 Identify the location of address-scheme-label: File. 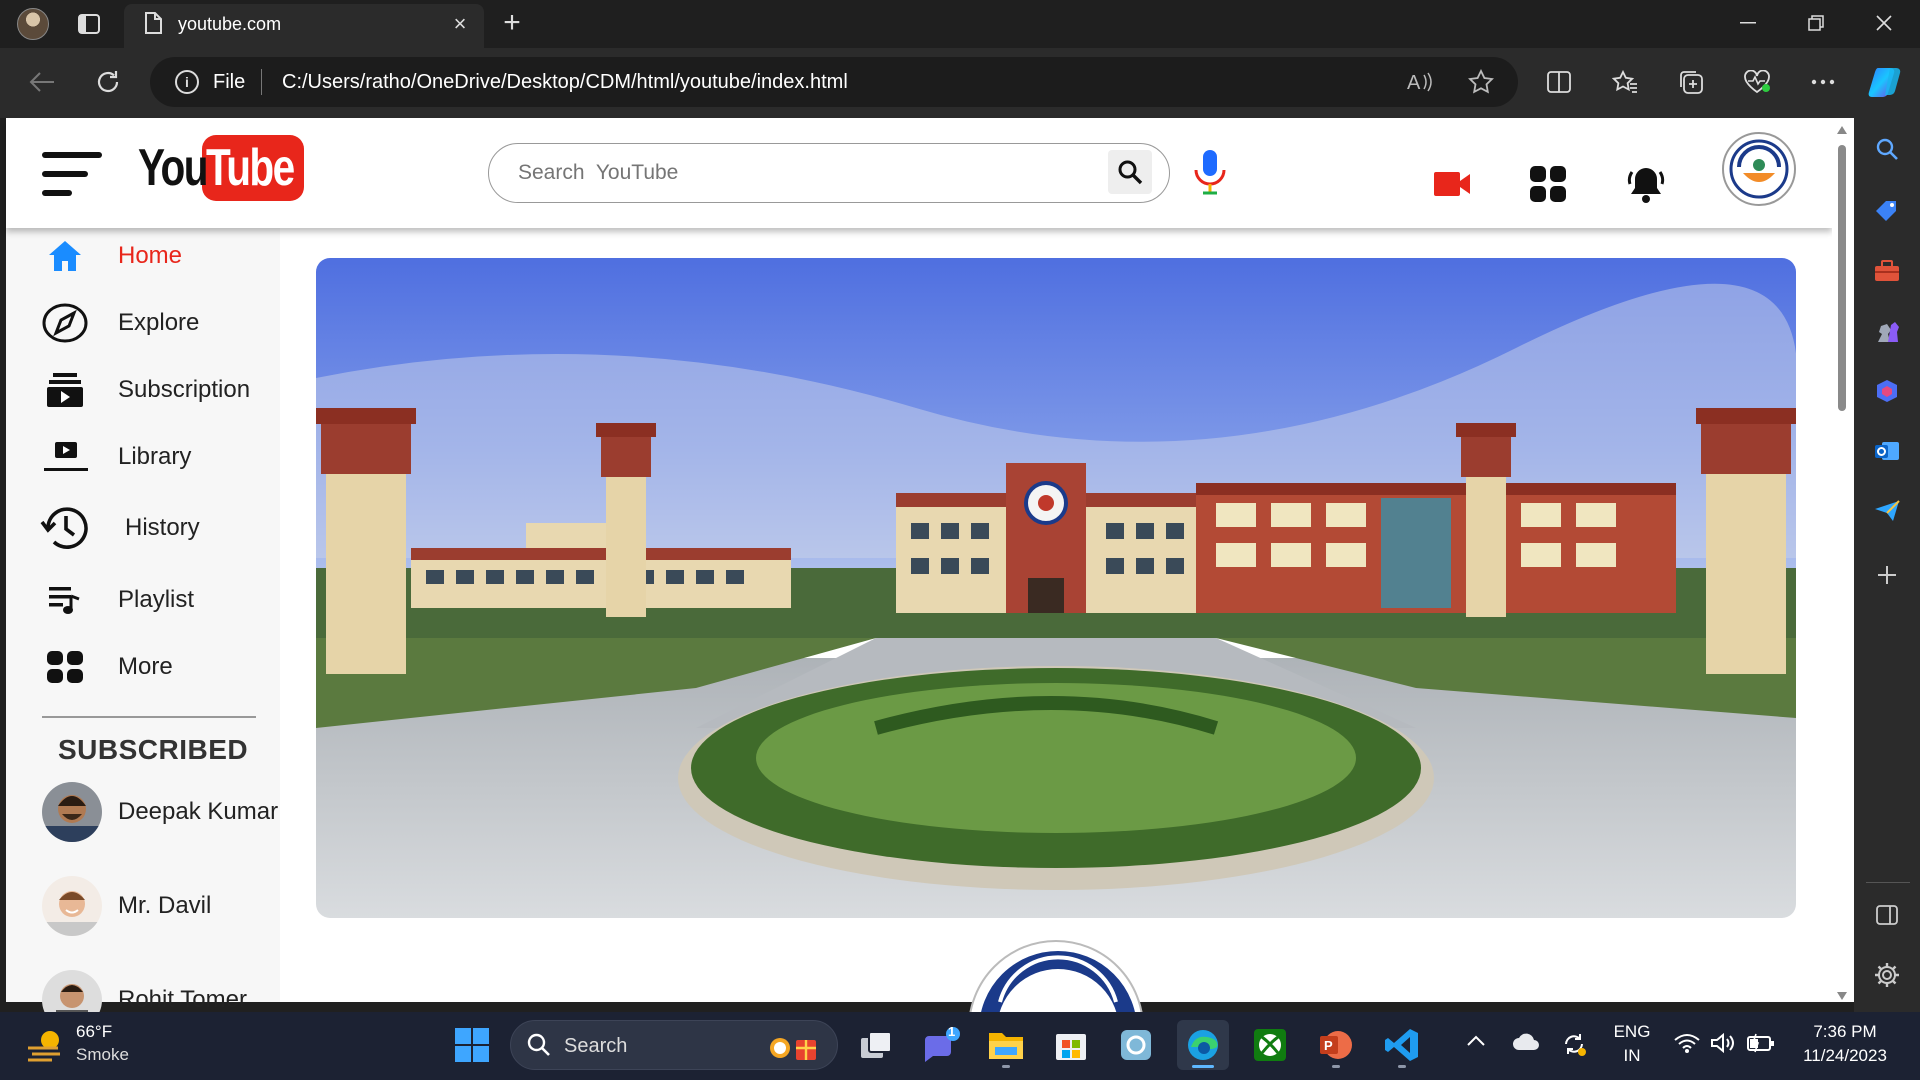
(229, 82).